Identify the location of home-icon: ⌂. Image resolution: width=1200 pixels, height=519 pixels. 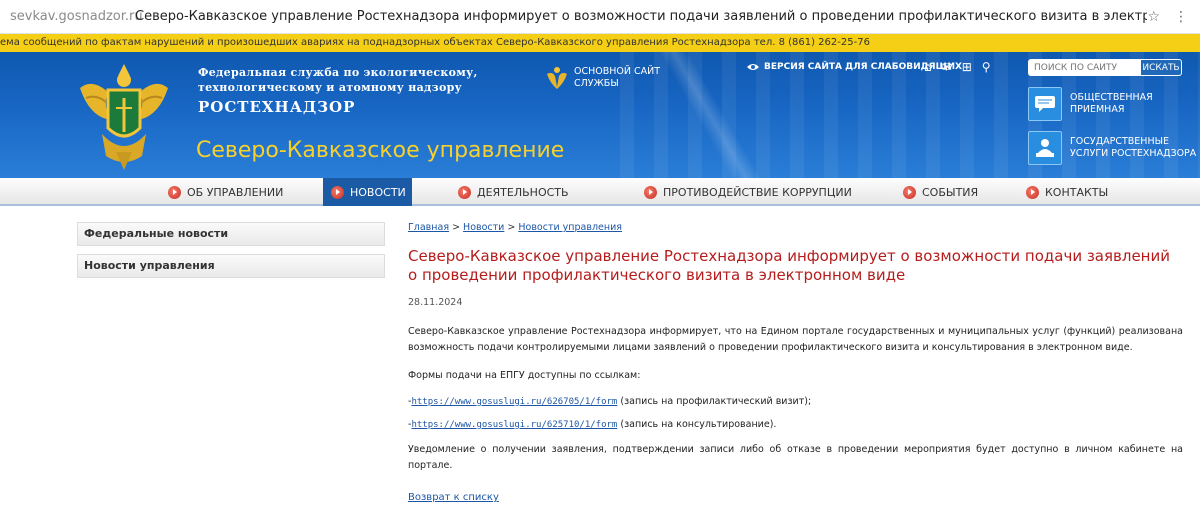
(928, 67).